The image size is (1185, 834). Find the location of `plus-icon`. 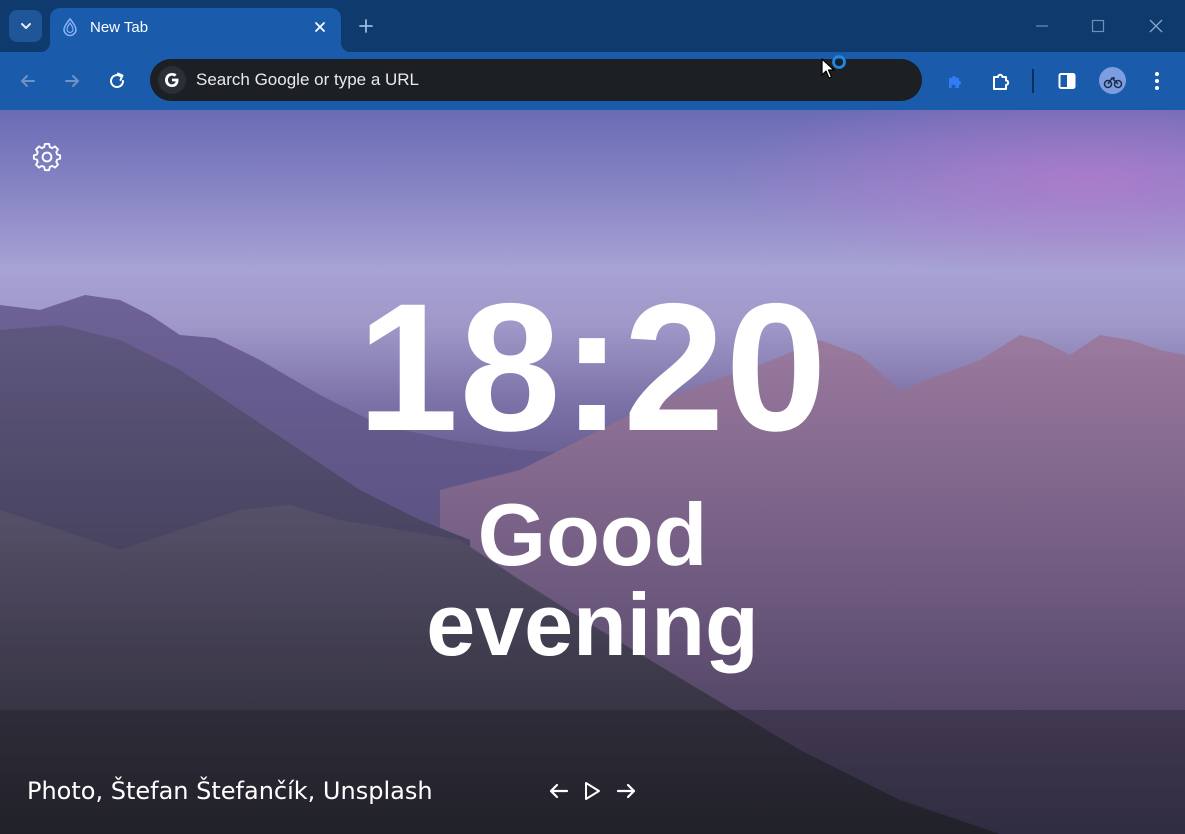

plus-icon is located at coordinates (366, 26).